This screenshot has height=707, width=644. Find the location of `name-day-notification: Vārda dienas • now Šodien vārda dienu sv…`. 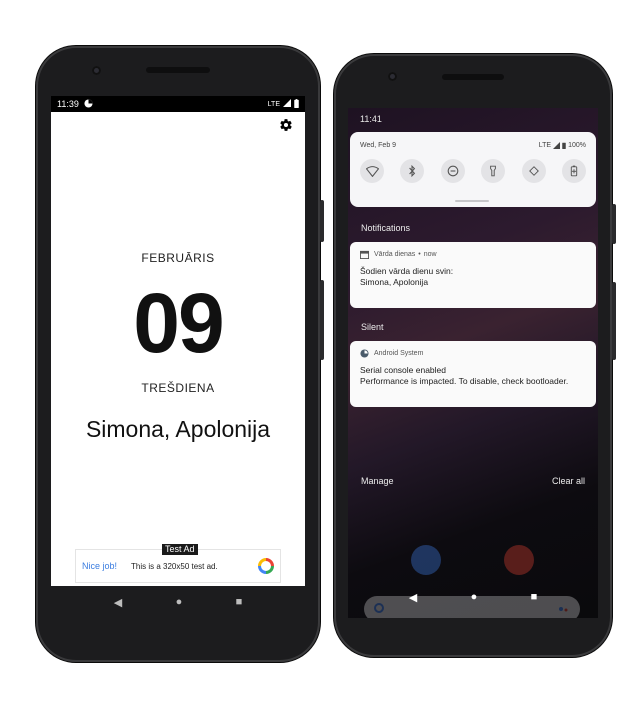

name-day-notification: Vārda dienas • now Šodien vārda dienu sv… is located at coordinates (473, 275).